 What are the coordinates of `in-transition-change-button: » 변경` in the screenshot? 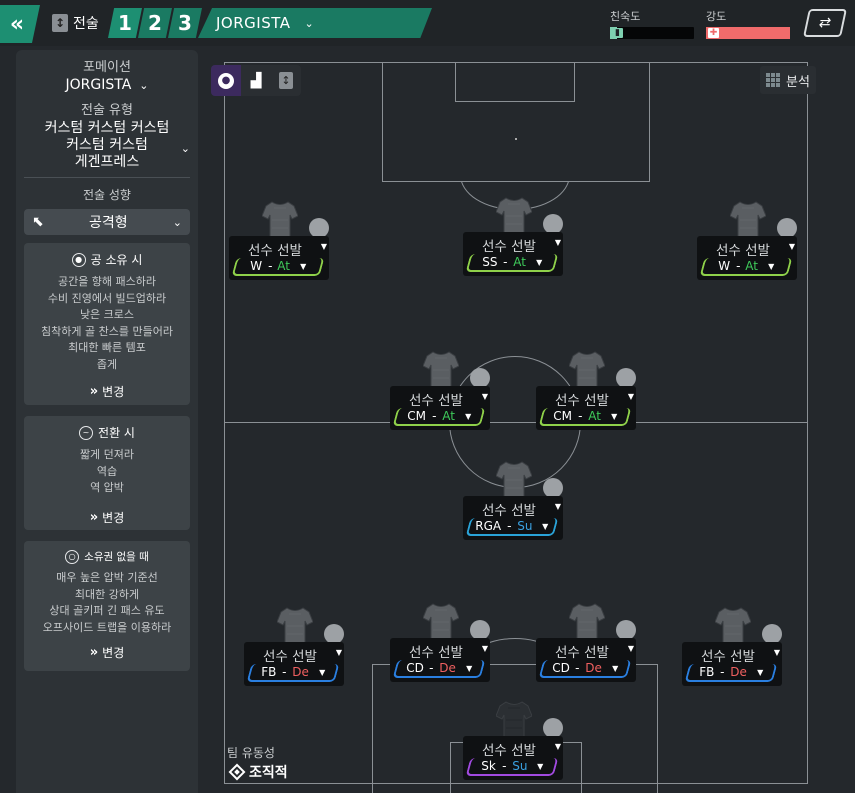 It's located at (107, 517).